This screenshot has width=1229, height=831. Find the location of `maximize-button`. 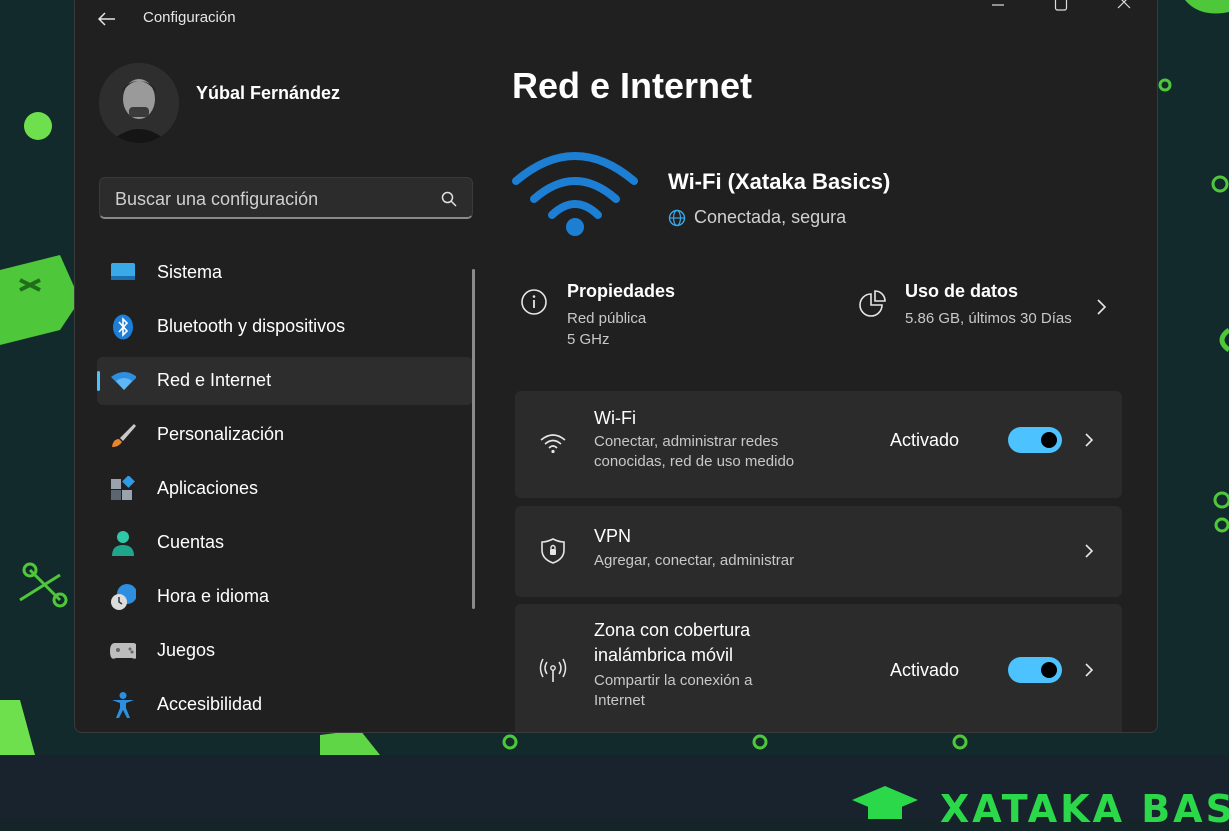

maximize-button is located at coordinates (1061, 7).